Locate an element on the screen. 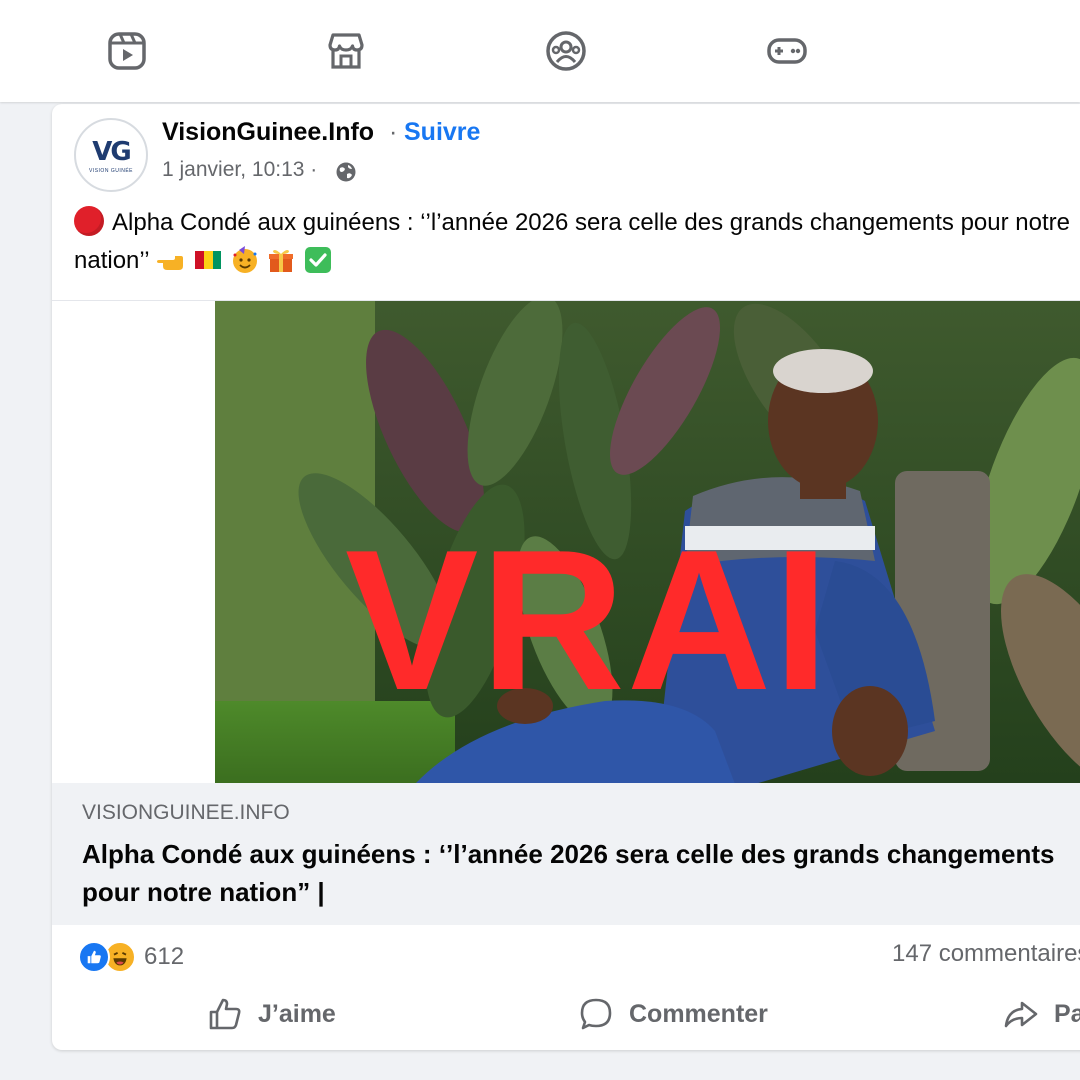 Image resolution: width=1080 pixels, height=1080 pixels. comment-button-label: Commenter is located at coordinates (698, 1013).